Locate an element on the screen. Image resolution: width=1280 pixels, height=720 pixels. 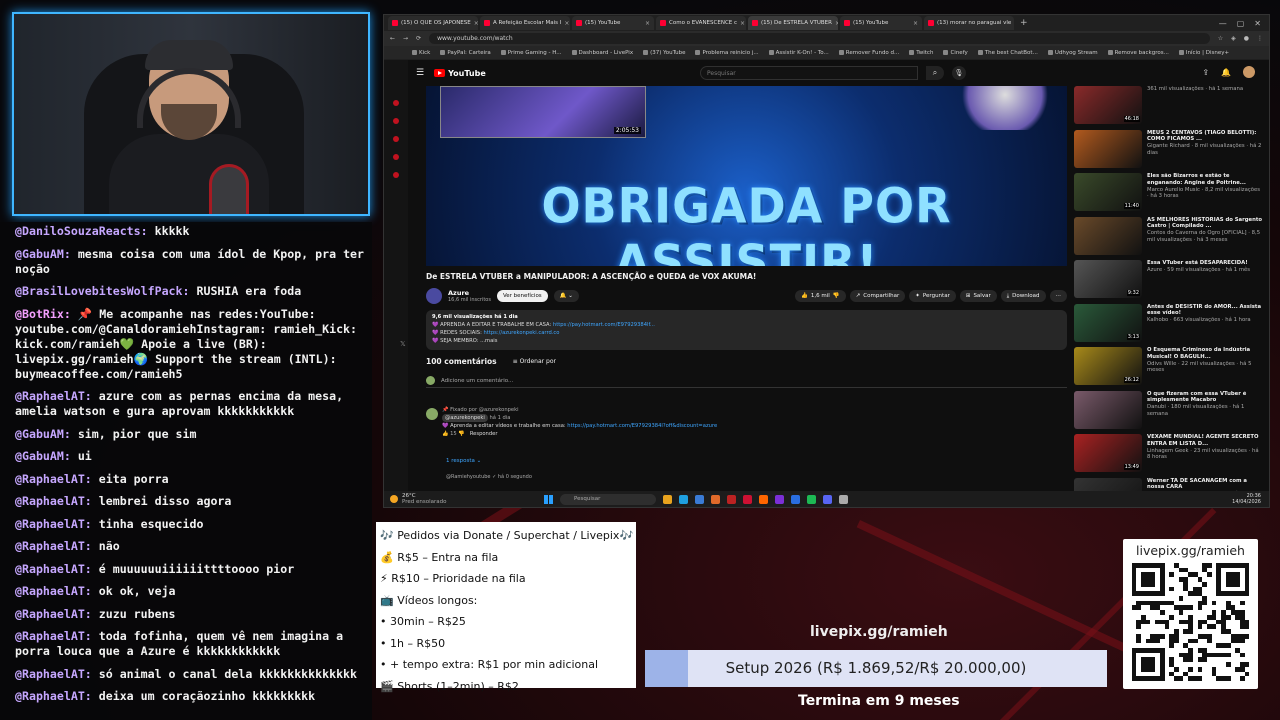
bookmark-item: (37) YouTube is located at coordinates (664, 52).